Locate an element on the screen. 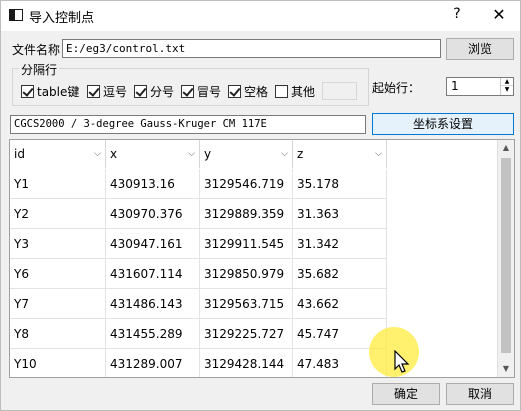  cell-id: Y8 is located at coordinates (58, 334).